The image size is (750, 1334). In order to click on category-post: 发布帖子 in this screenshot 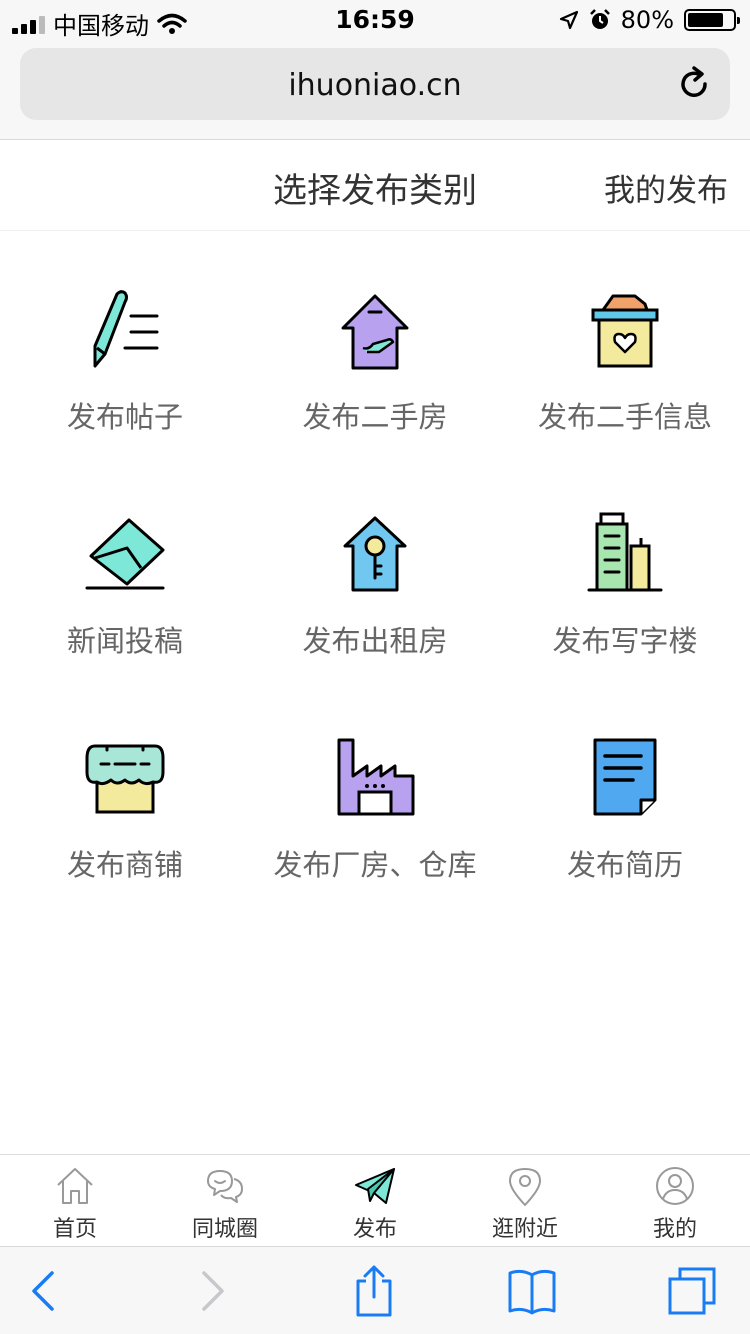, I will do `click(125, 344)`.